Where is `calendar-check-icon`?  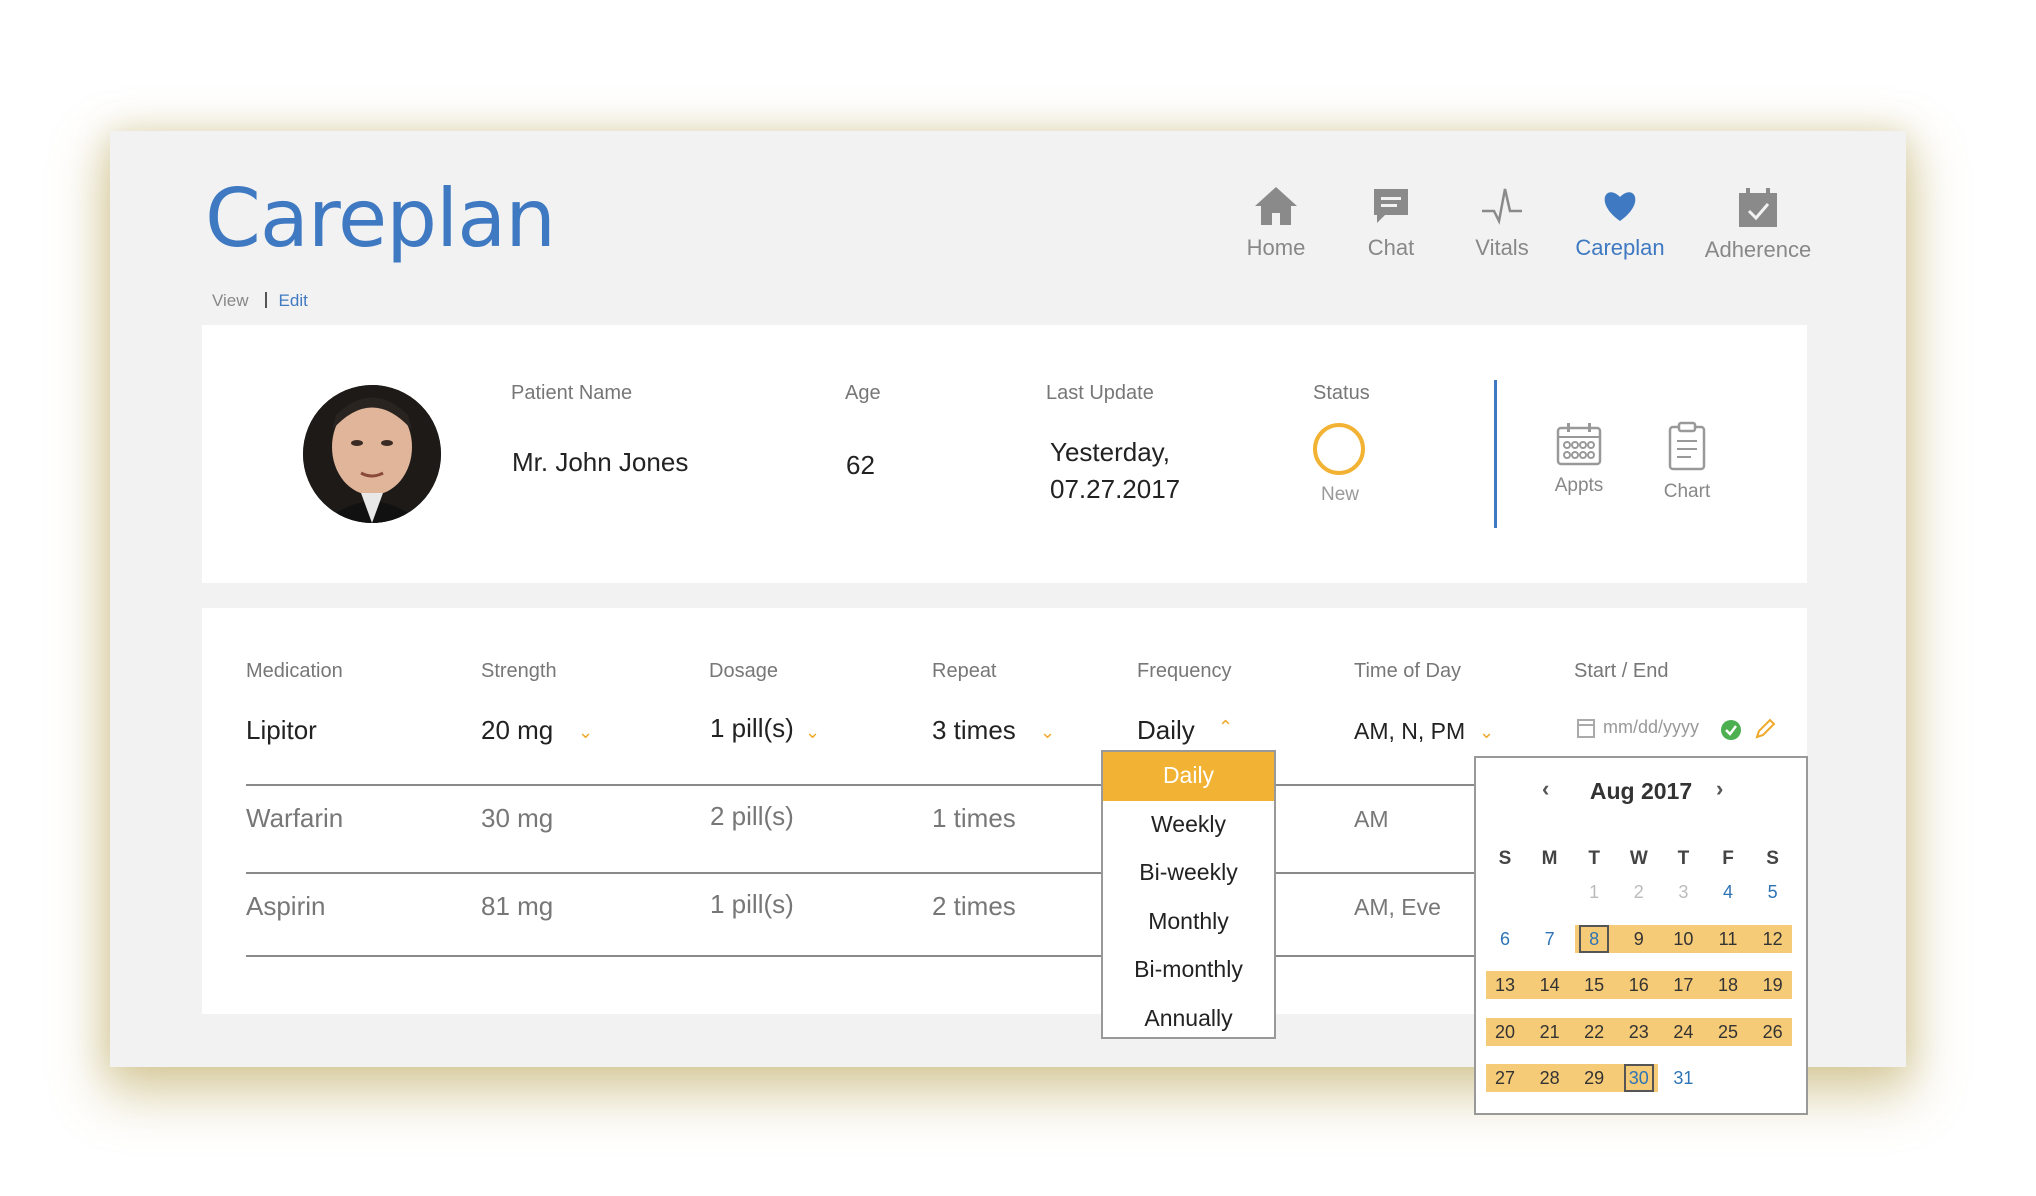
calendar-check-icon is located at coordinates (1758, 207).